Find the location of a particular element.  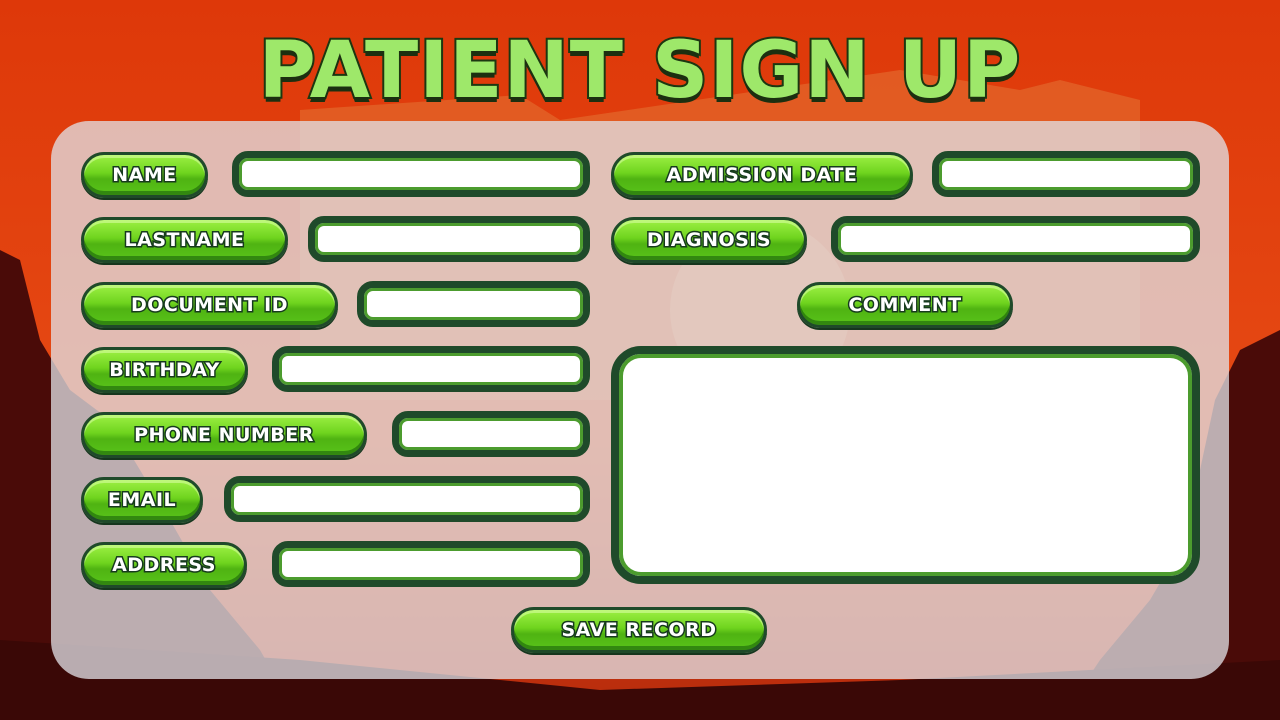

name-input is located at coordinates (411, 174).